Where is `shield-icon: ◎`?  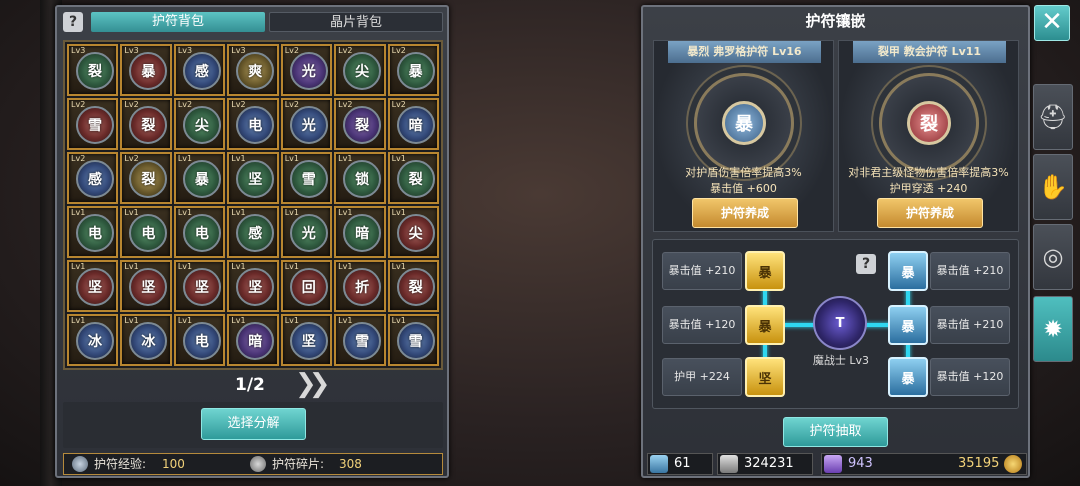 shield-icon: ◎ is located at coordinates (1053, 257).